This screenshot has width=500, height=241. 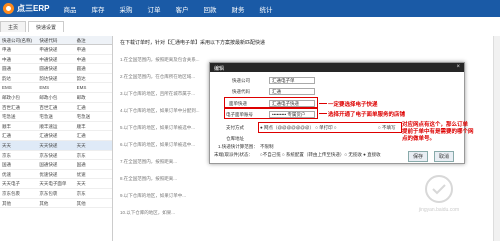 I want to click on range-label: 1.快递快计算范围：, so click(x=238, y=146).